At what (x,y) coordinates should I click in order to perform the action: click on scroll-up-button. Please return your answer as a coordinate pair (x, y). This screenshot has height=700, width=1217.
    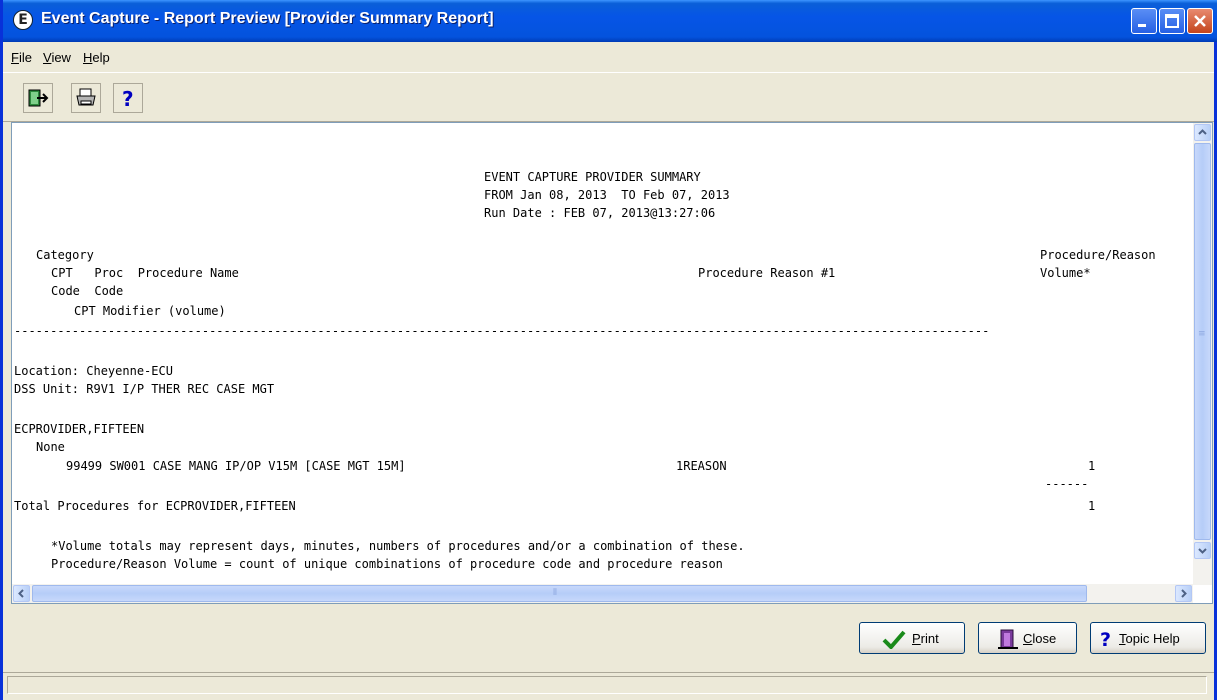
    Looking at the image, I should click on (1202, 132).